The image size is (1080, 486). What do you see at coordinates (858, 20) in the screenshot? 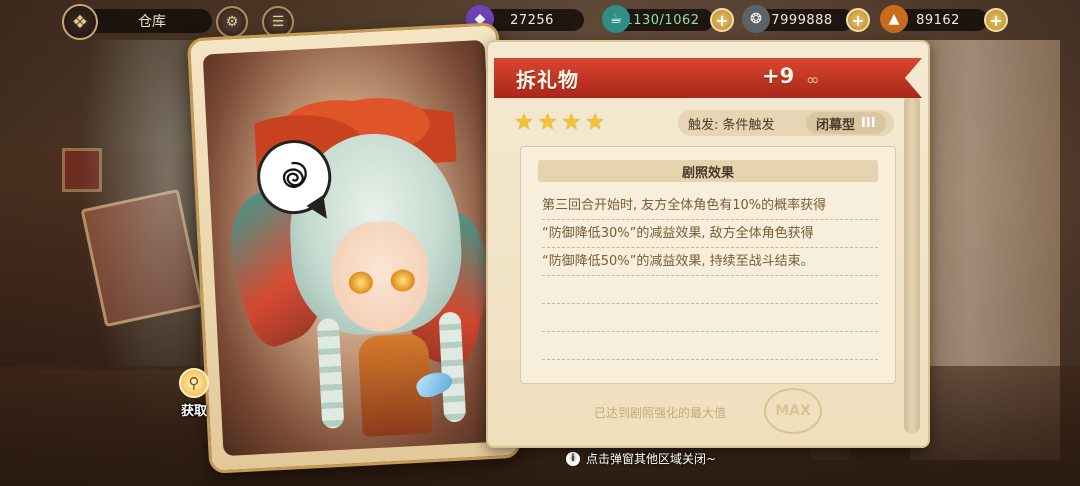
I see `add-coin-button: +` at bounding box center [858, 20].